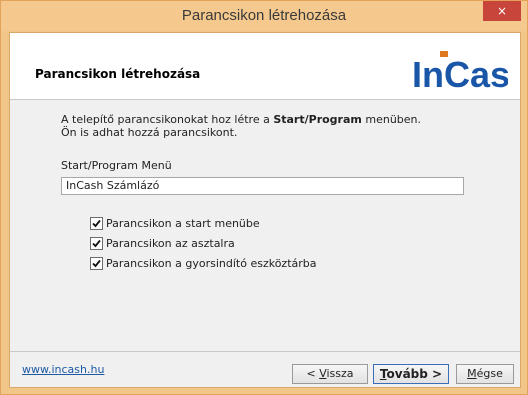 Image resolution: width=528 pixels, height=395 pixels. Describe the element at coordinates (383, 374) in the screenshot. I see `next-button-accelerator: T` at that location.